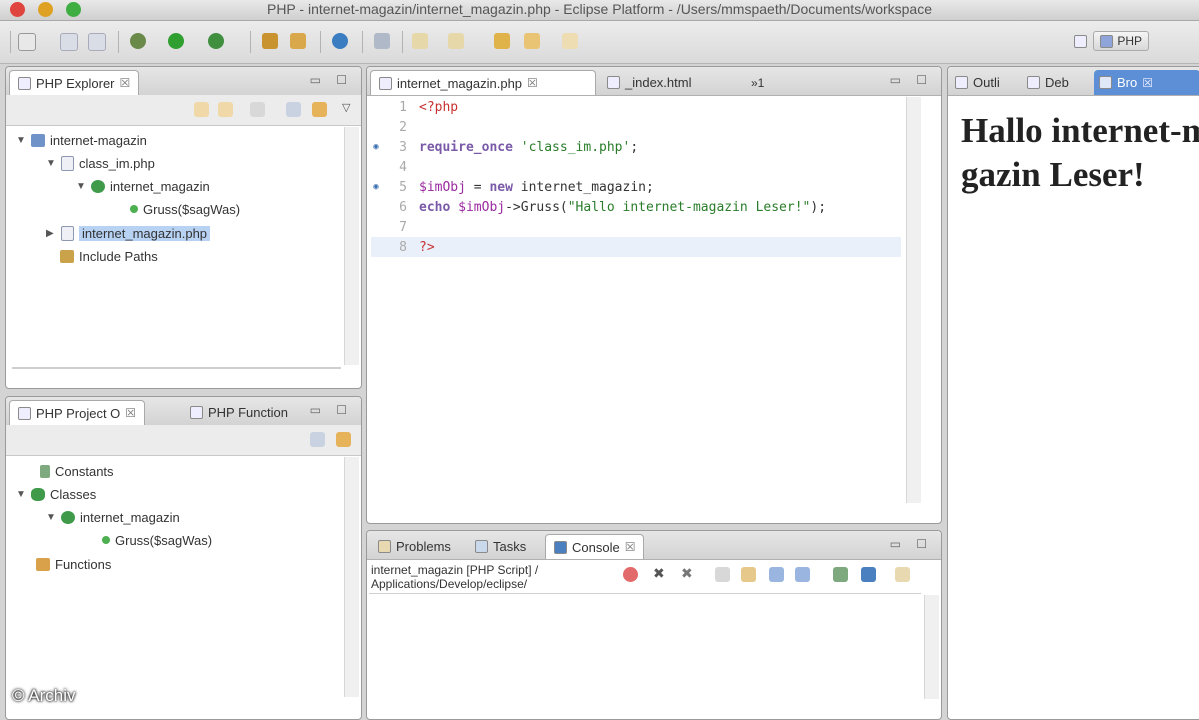 The height and width of the screenshot is (720, 1199). Describe the element at coordinates (868, 574) in the screenshot. I see `display-console-icon` at that location.